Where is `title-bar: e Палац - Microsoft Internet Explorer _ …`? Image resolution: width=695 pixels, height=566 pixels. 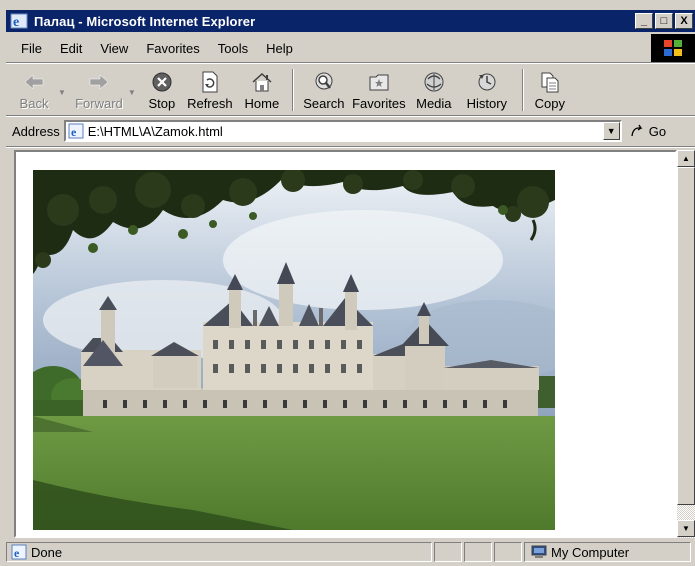 title-bar: e Палац - Microsoft Internet Explorer _ … is located at coordinates (350, 21).